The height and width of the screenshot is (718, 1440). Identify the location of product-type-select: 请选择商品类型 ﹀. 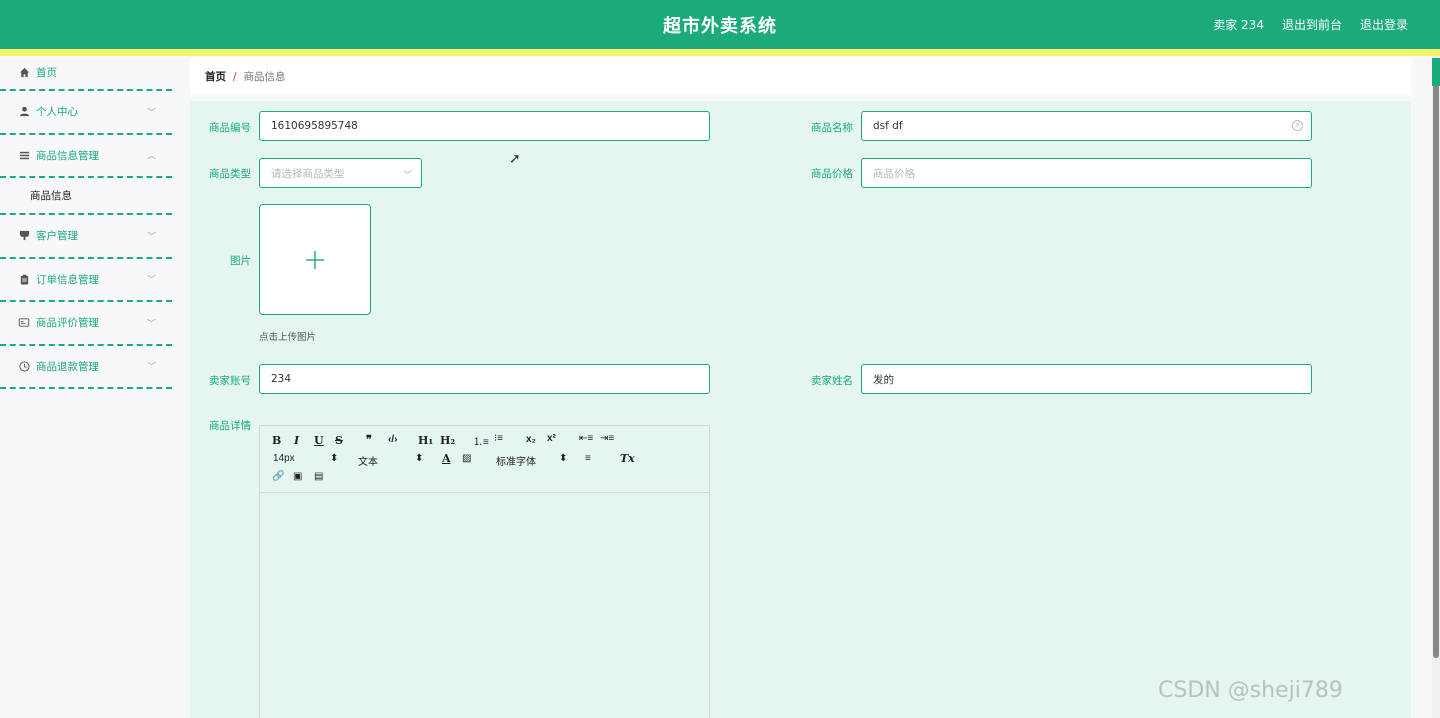
(340, 173).